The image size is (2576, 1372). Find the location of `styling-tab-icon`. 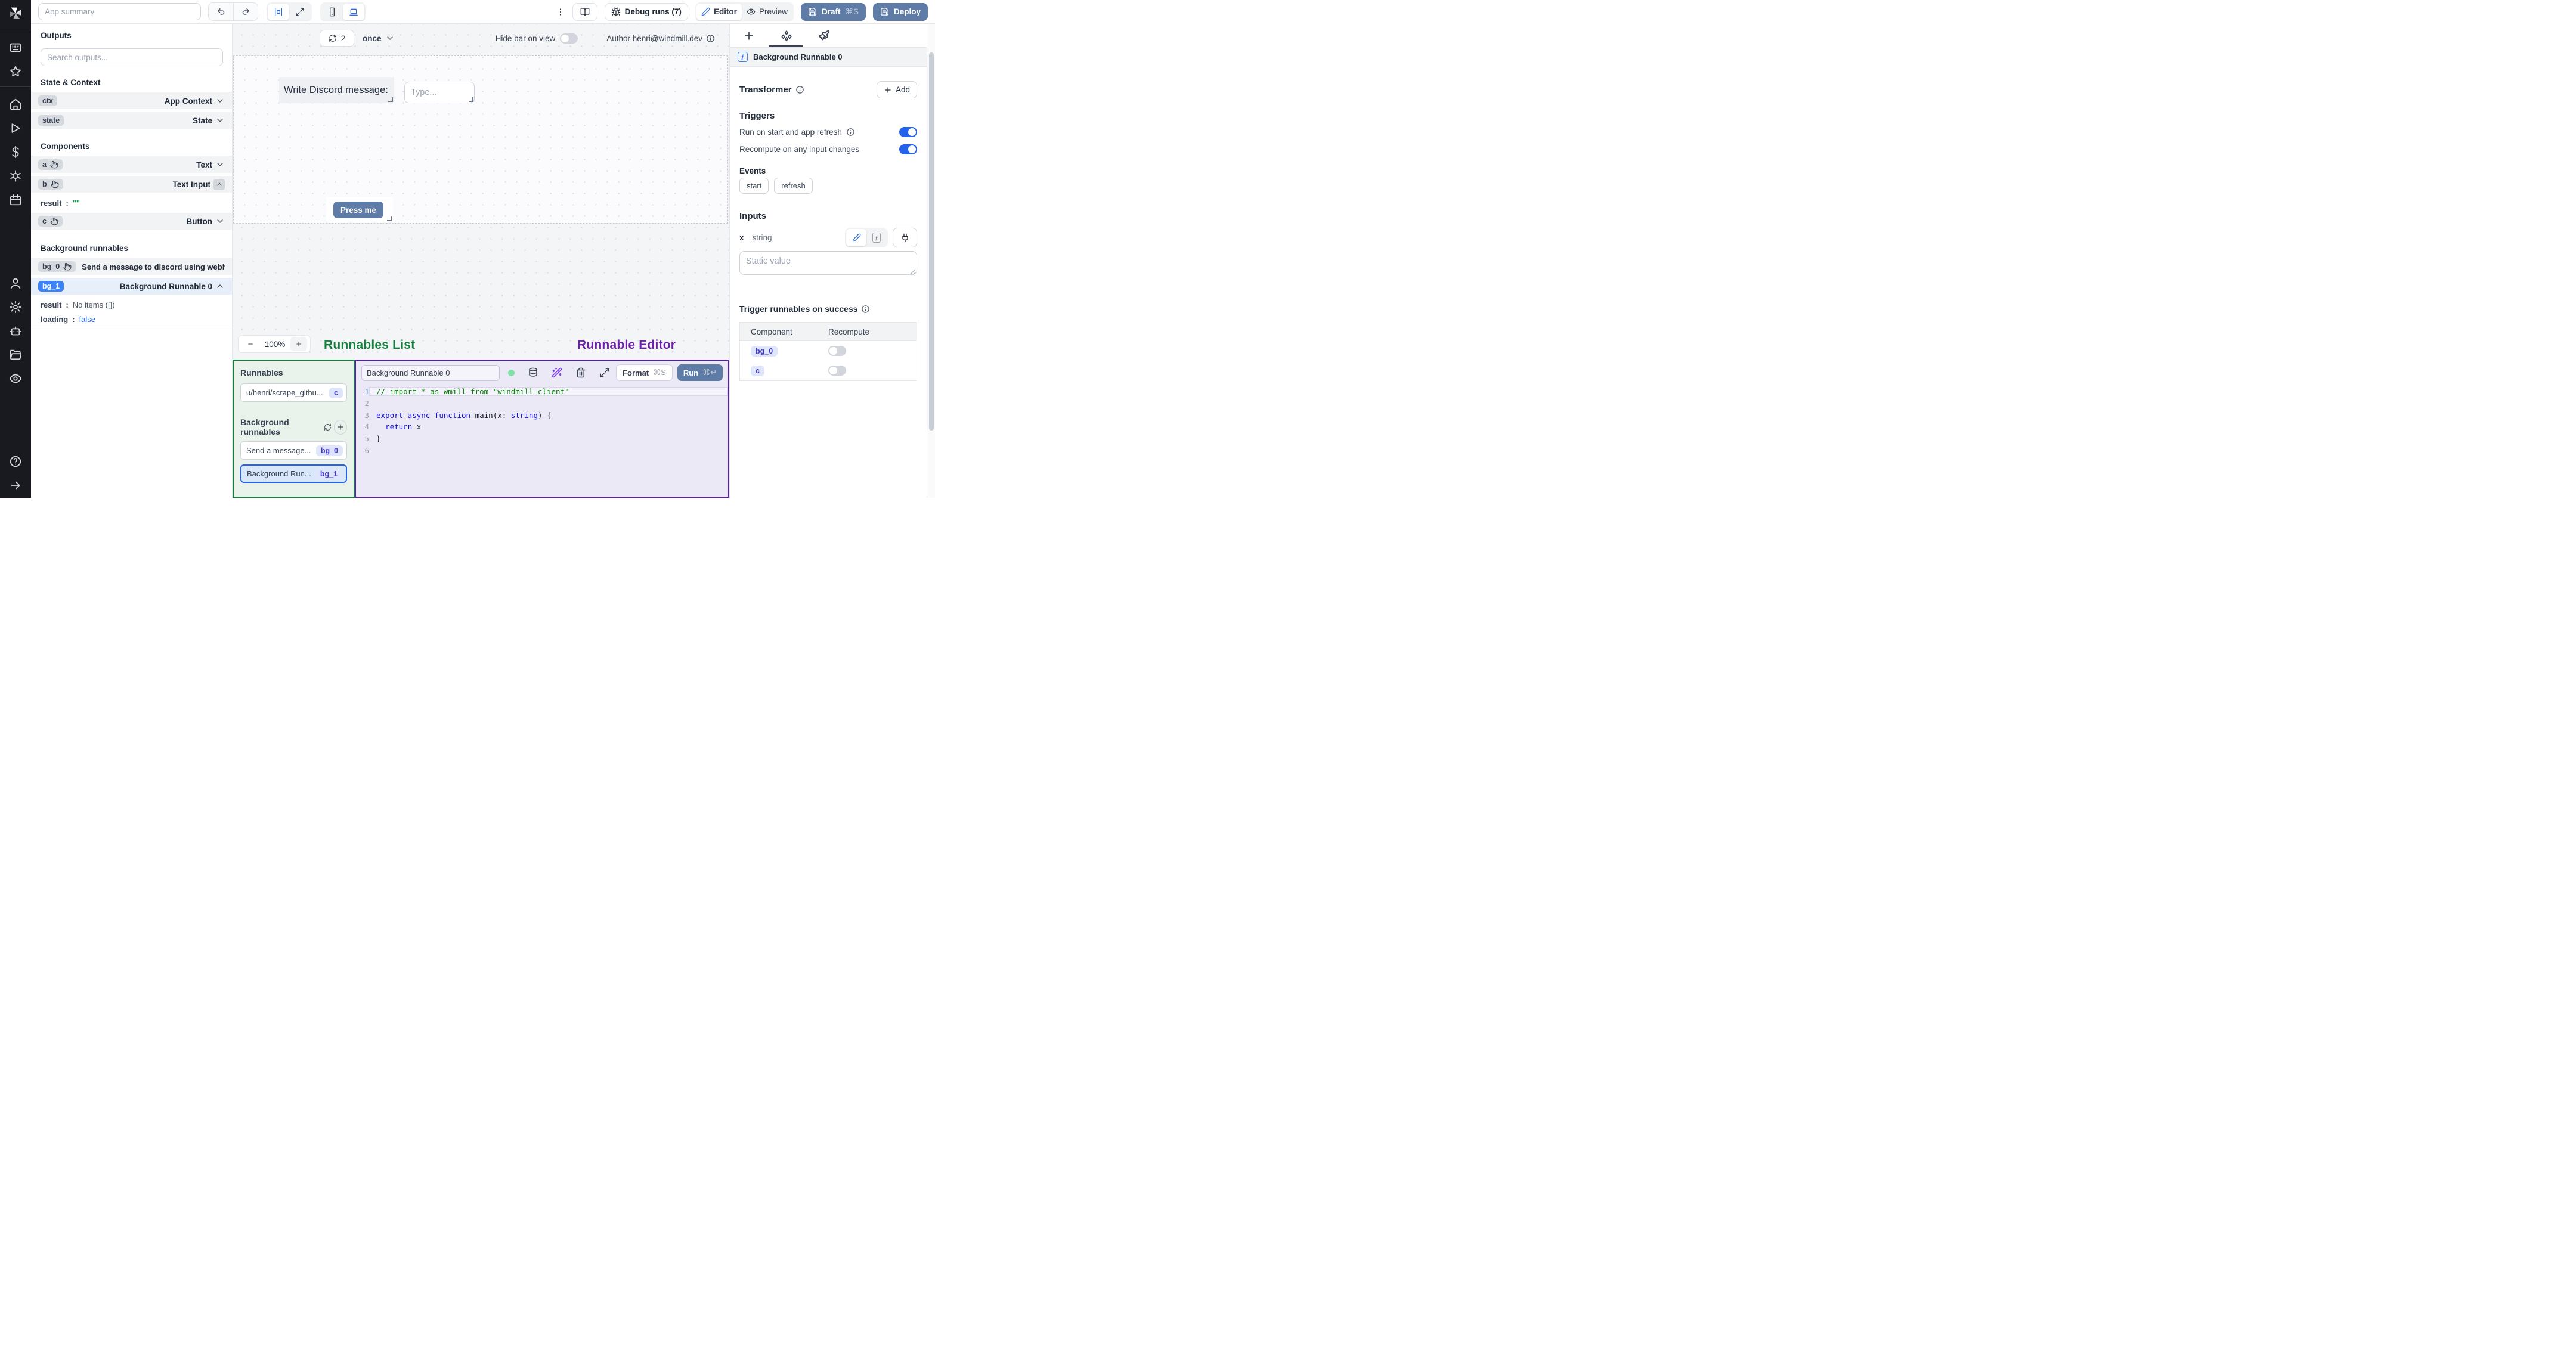

styling-tab-icon is located at coordinates (824, 36).